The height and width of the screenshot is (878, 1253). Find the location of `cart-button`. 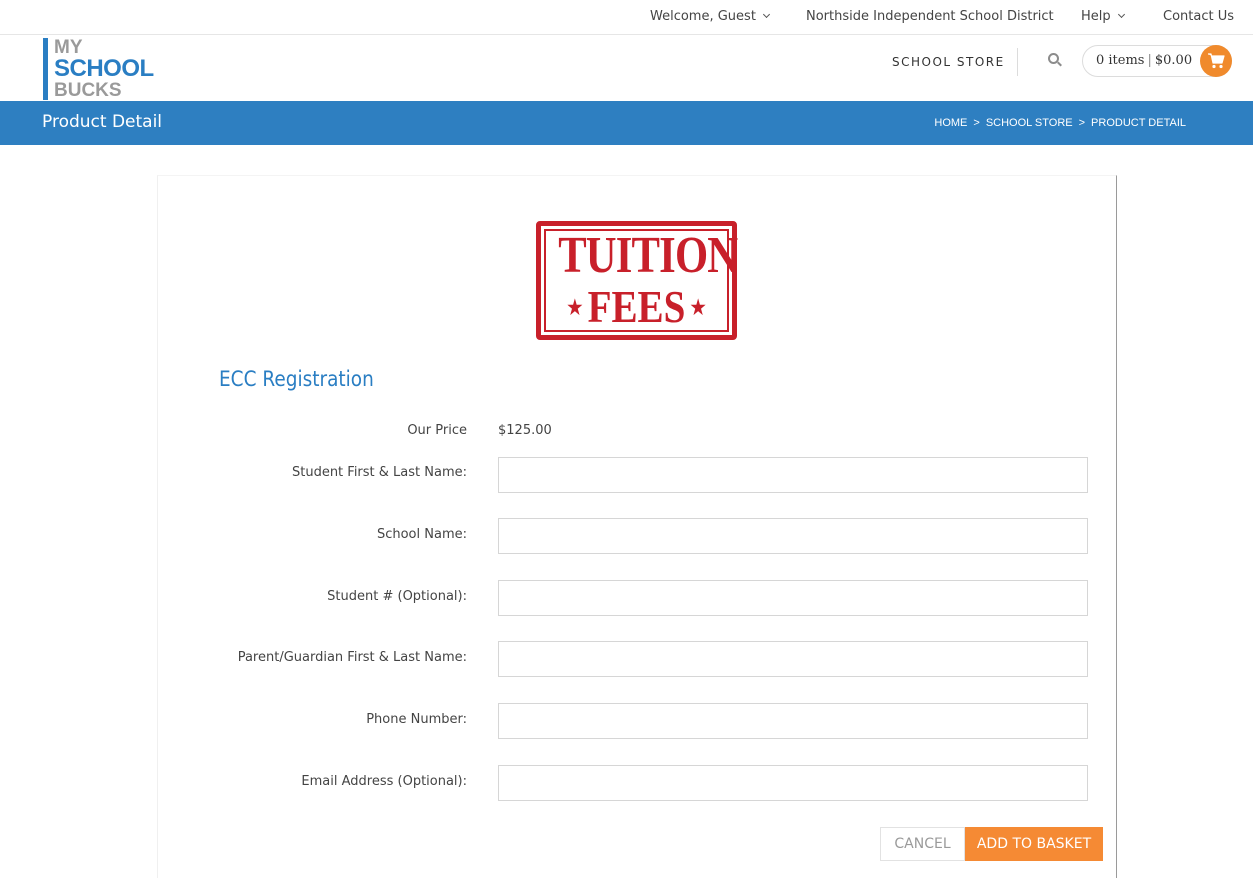

cart-button is located at coordinates (1216, 61).